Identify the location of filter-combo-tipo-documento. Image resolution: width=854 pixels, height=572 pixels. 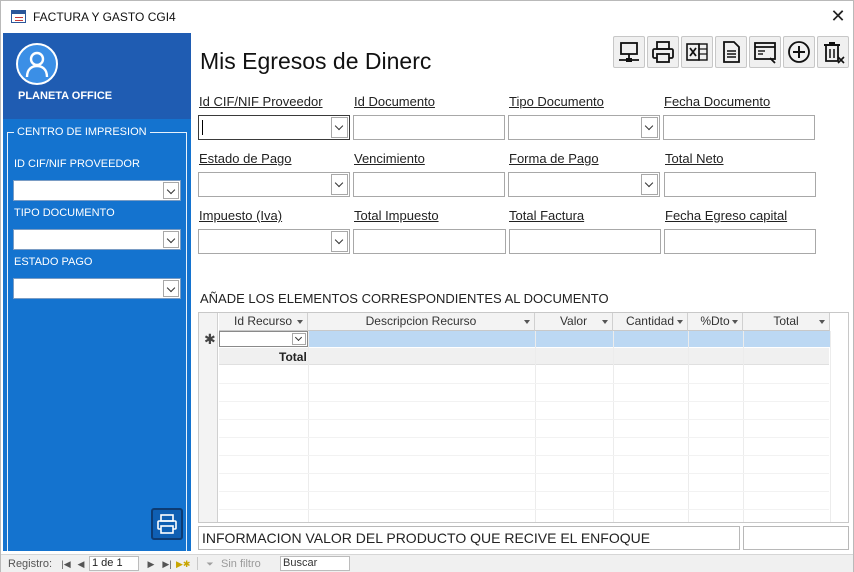
(97, 239).